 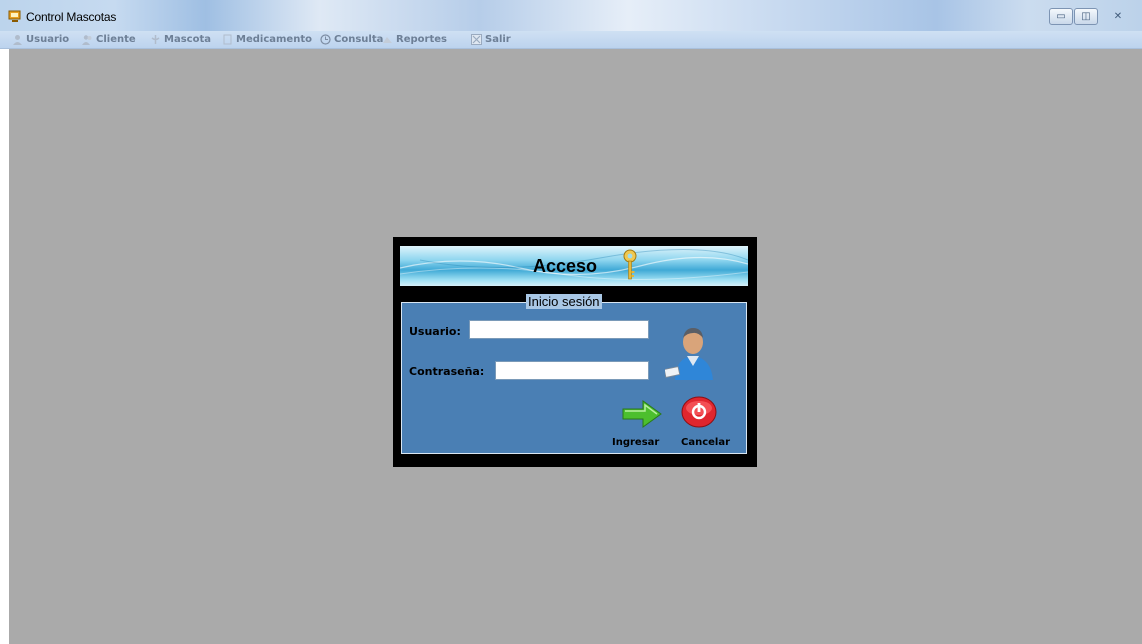 What do you see at coordinates (498, 39) in the screenshot?
I see `menu-label: Salir` at bounding box center [498, 39].